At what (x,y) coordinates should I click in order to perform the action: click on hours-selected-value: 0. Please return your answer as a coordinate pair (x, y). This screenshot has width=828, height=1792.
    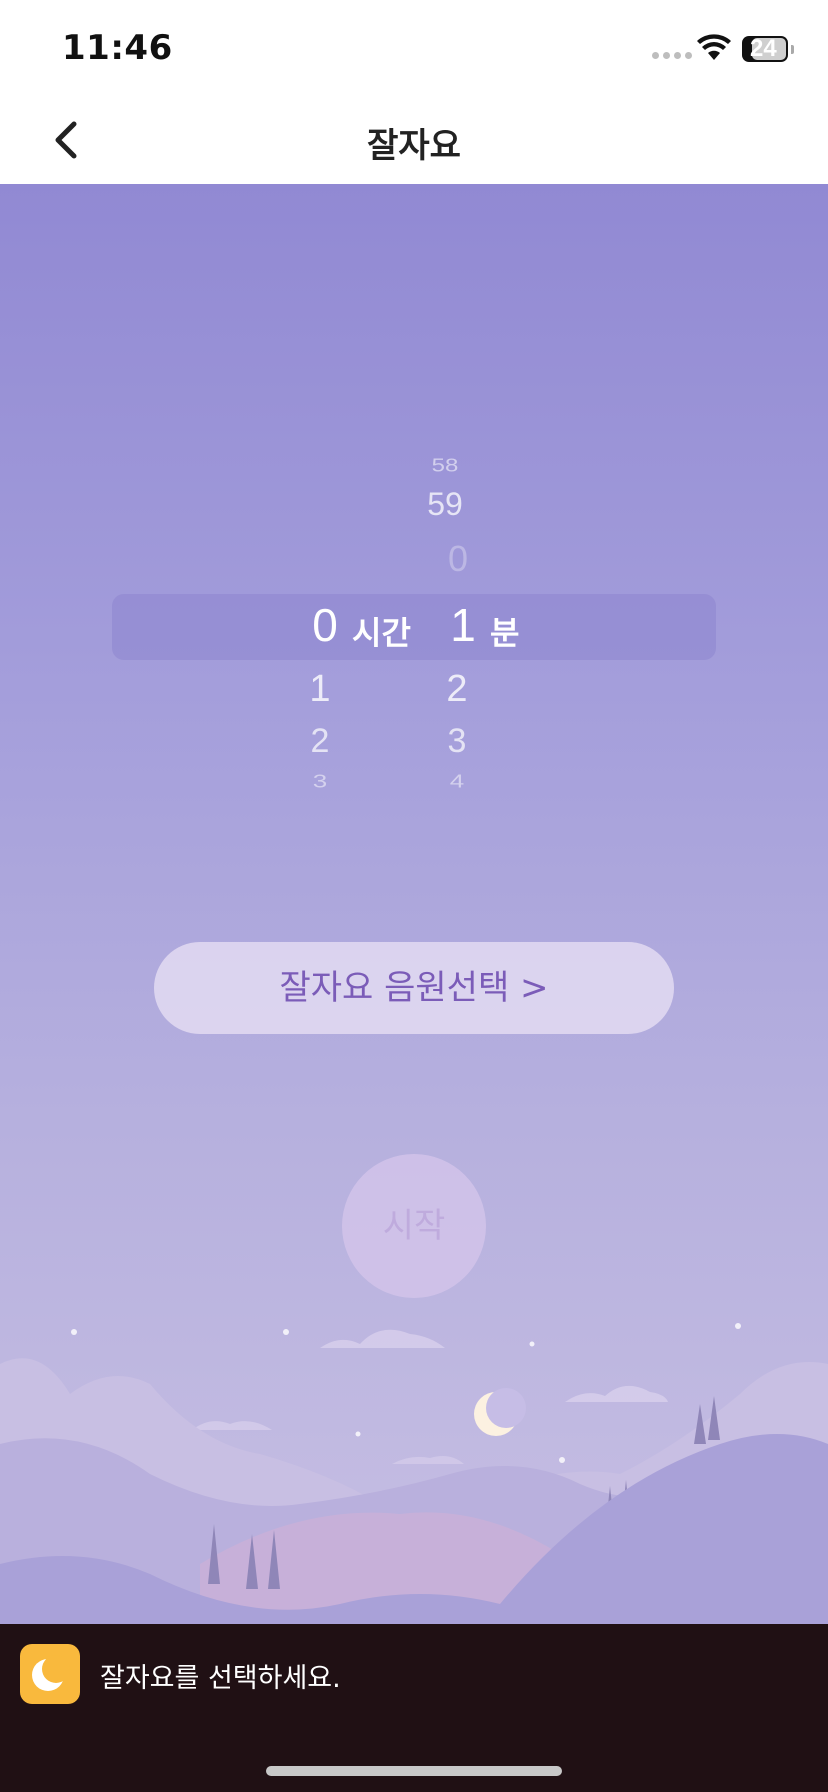
    Looking at the image, I should click on (325, 625).